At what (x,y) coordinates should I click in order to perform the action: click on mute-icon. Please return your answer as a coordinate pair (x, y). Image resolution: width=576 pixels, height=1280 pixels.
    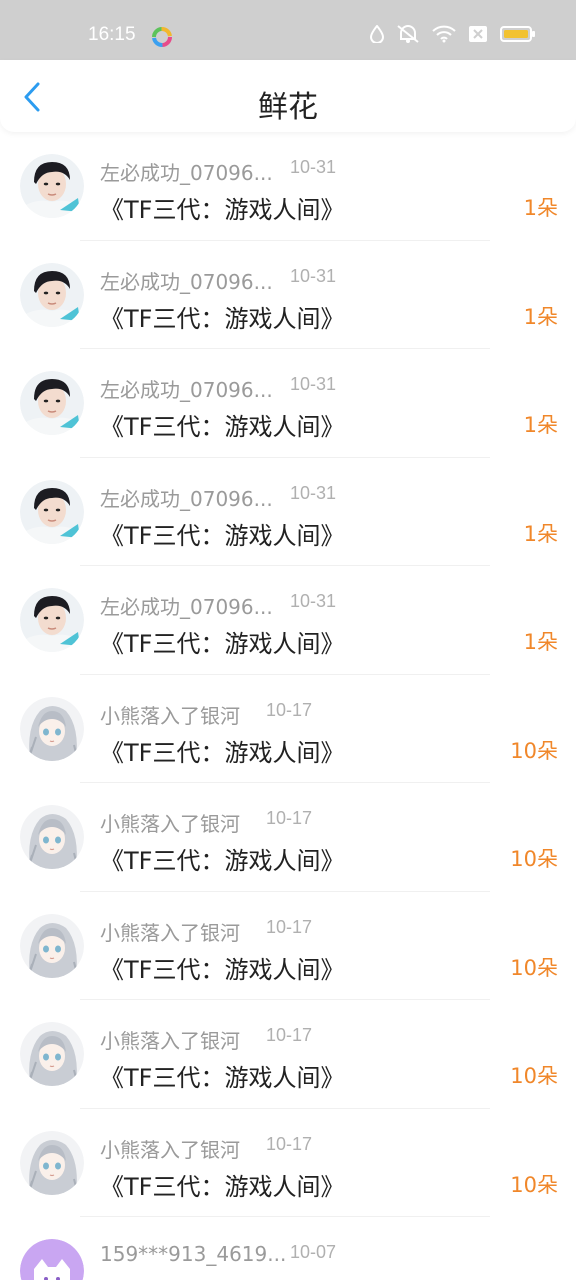
    Looking at the image, I should click on (408, 34).